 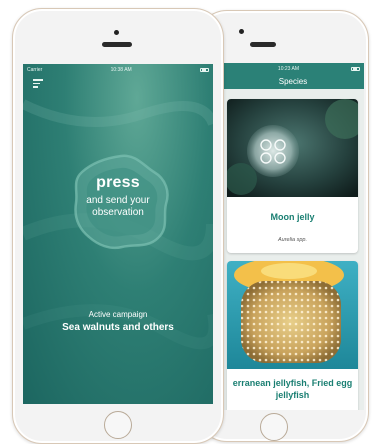 I want to click on species-name: erranean jellyfish, Fried egg jellyfish, so click(x=292, y=389).